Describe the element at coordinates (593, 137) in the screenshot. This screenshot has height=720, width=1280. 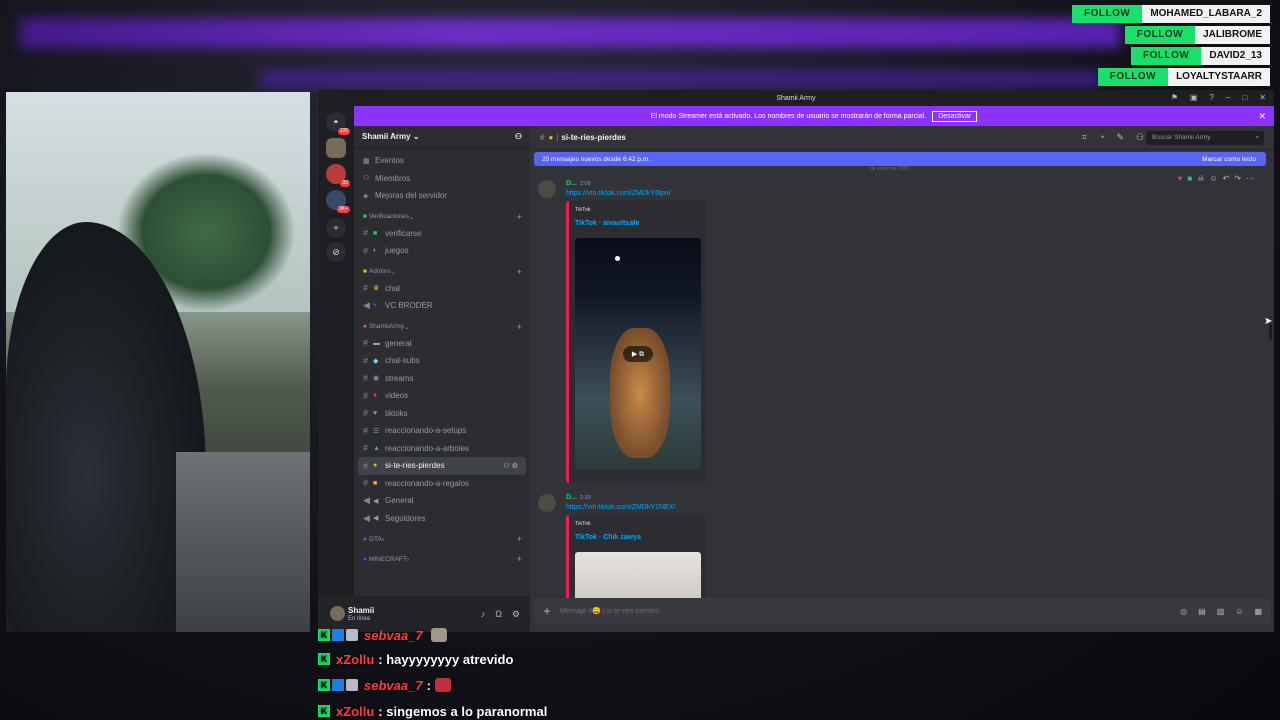
I see `channel-title: si-te-ries-pierdes` at that location.